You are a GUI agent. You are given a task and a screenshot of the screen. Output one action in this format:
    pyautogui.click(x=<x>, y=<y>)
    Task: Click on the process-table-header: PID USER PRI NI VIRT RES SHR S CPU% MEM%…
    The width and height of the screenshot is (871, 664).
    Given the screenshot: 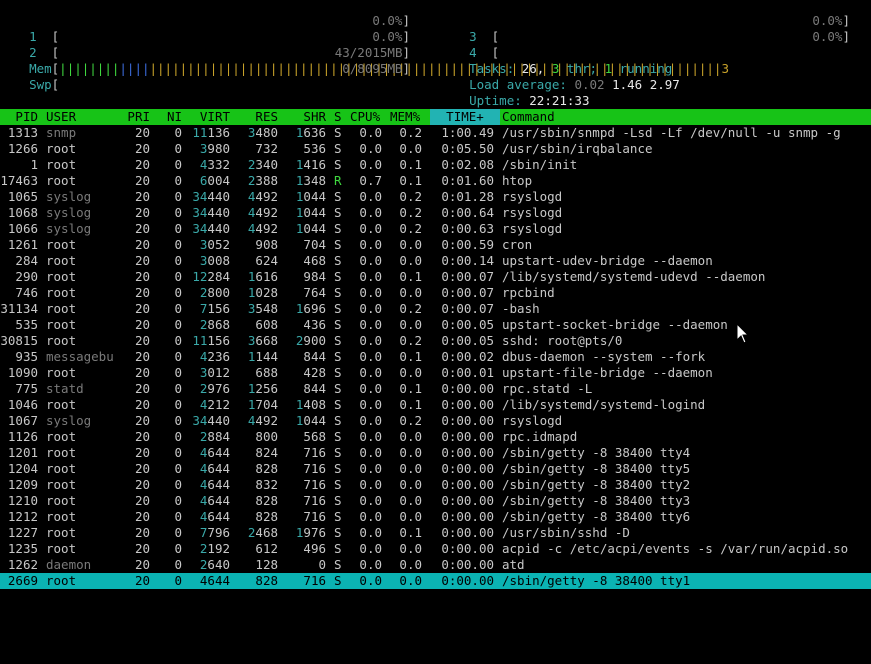 What is the action you would take?
    pyautogui.click(x=435, y=117)
    